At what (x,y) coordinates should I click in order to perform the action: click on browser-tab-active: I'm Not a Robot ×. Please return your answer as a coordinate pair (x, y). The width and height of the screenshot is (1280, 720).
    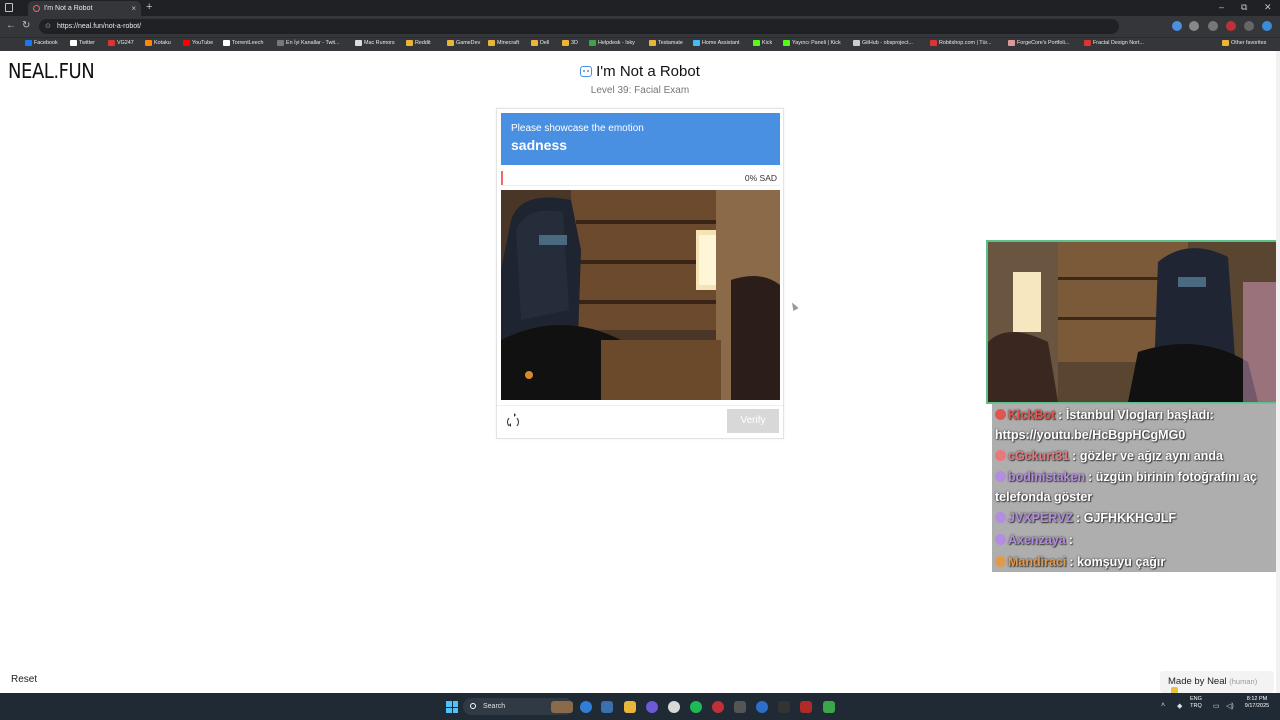
    Looking at the image, I should click on (84, 8).